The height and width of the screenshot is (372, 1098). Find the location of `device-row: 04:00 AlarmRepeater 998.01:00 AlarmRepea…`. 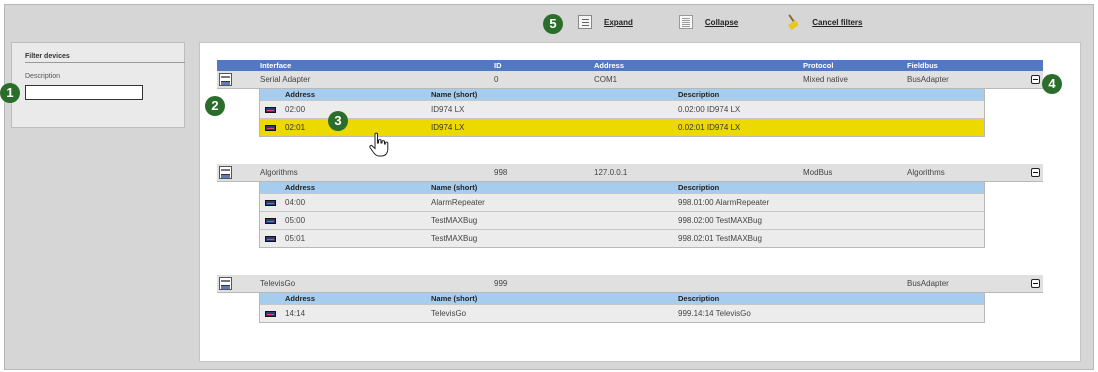

device-row: 04:00 AlarmRepeater 998.01:00 AlarmRepea… is located at coordinates (622, 202).